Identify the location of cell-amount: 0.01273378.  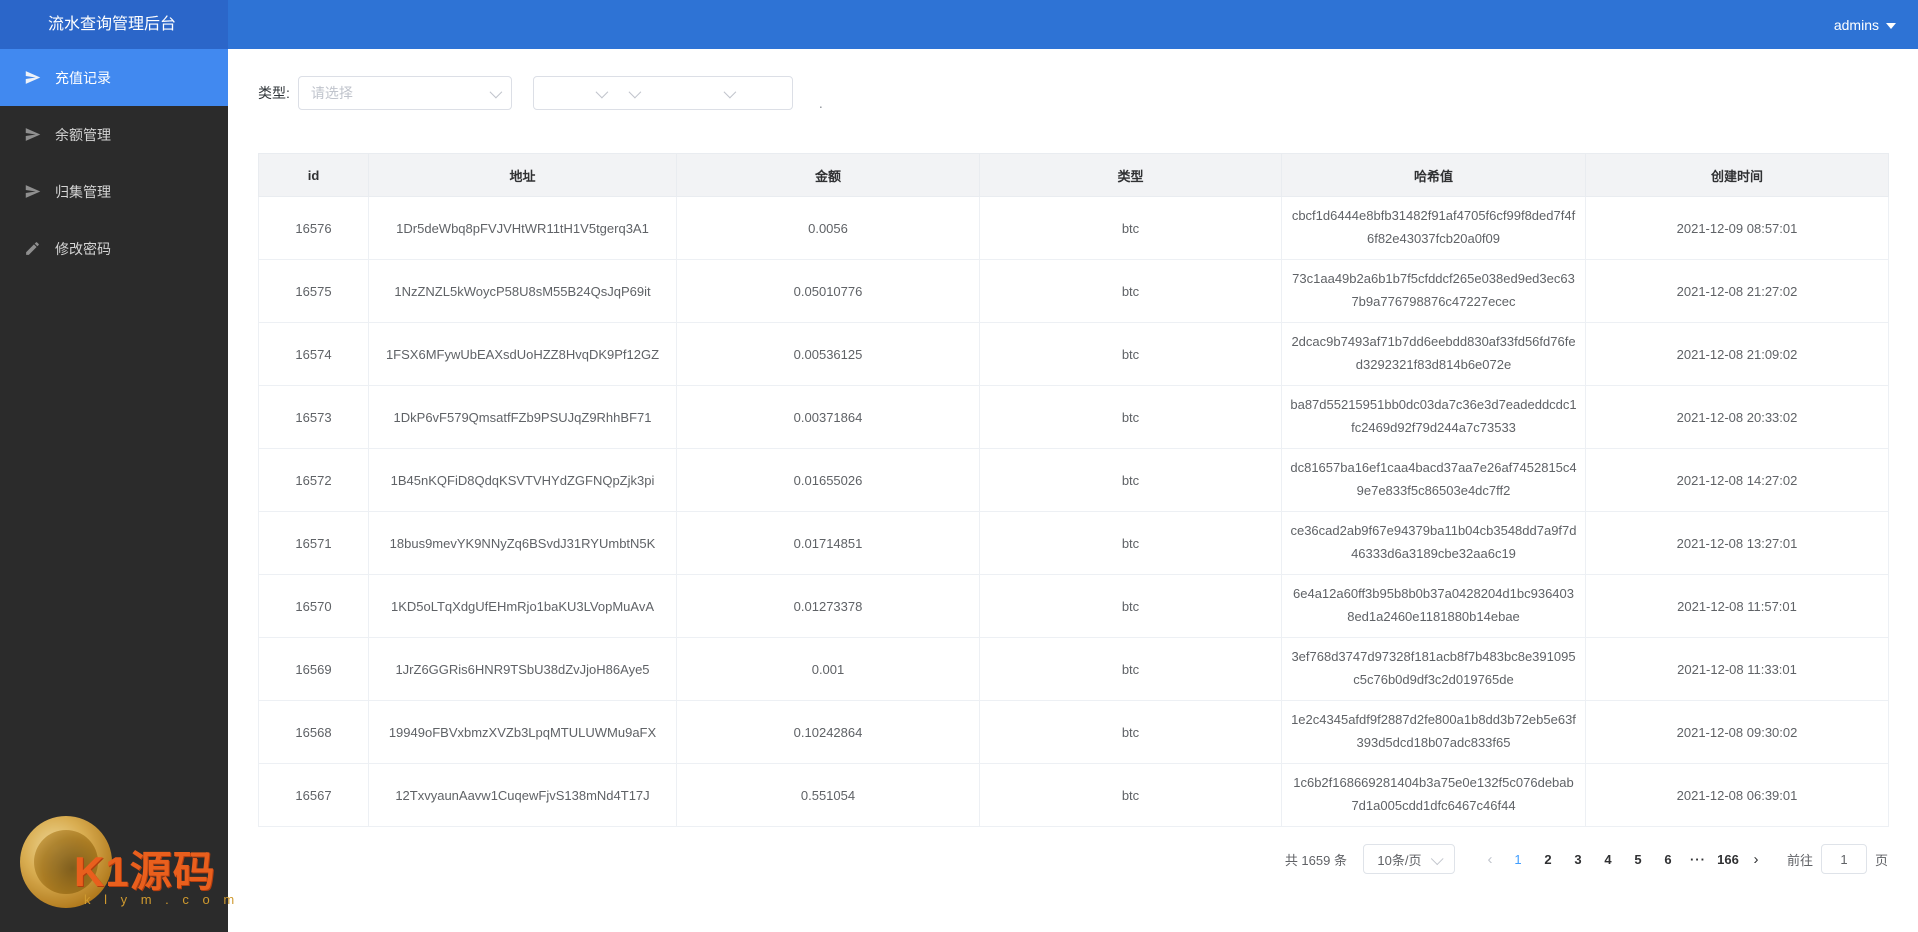
(828, 606).